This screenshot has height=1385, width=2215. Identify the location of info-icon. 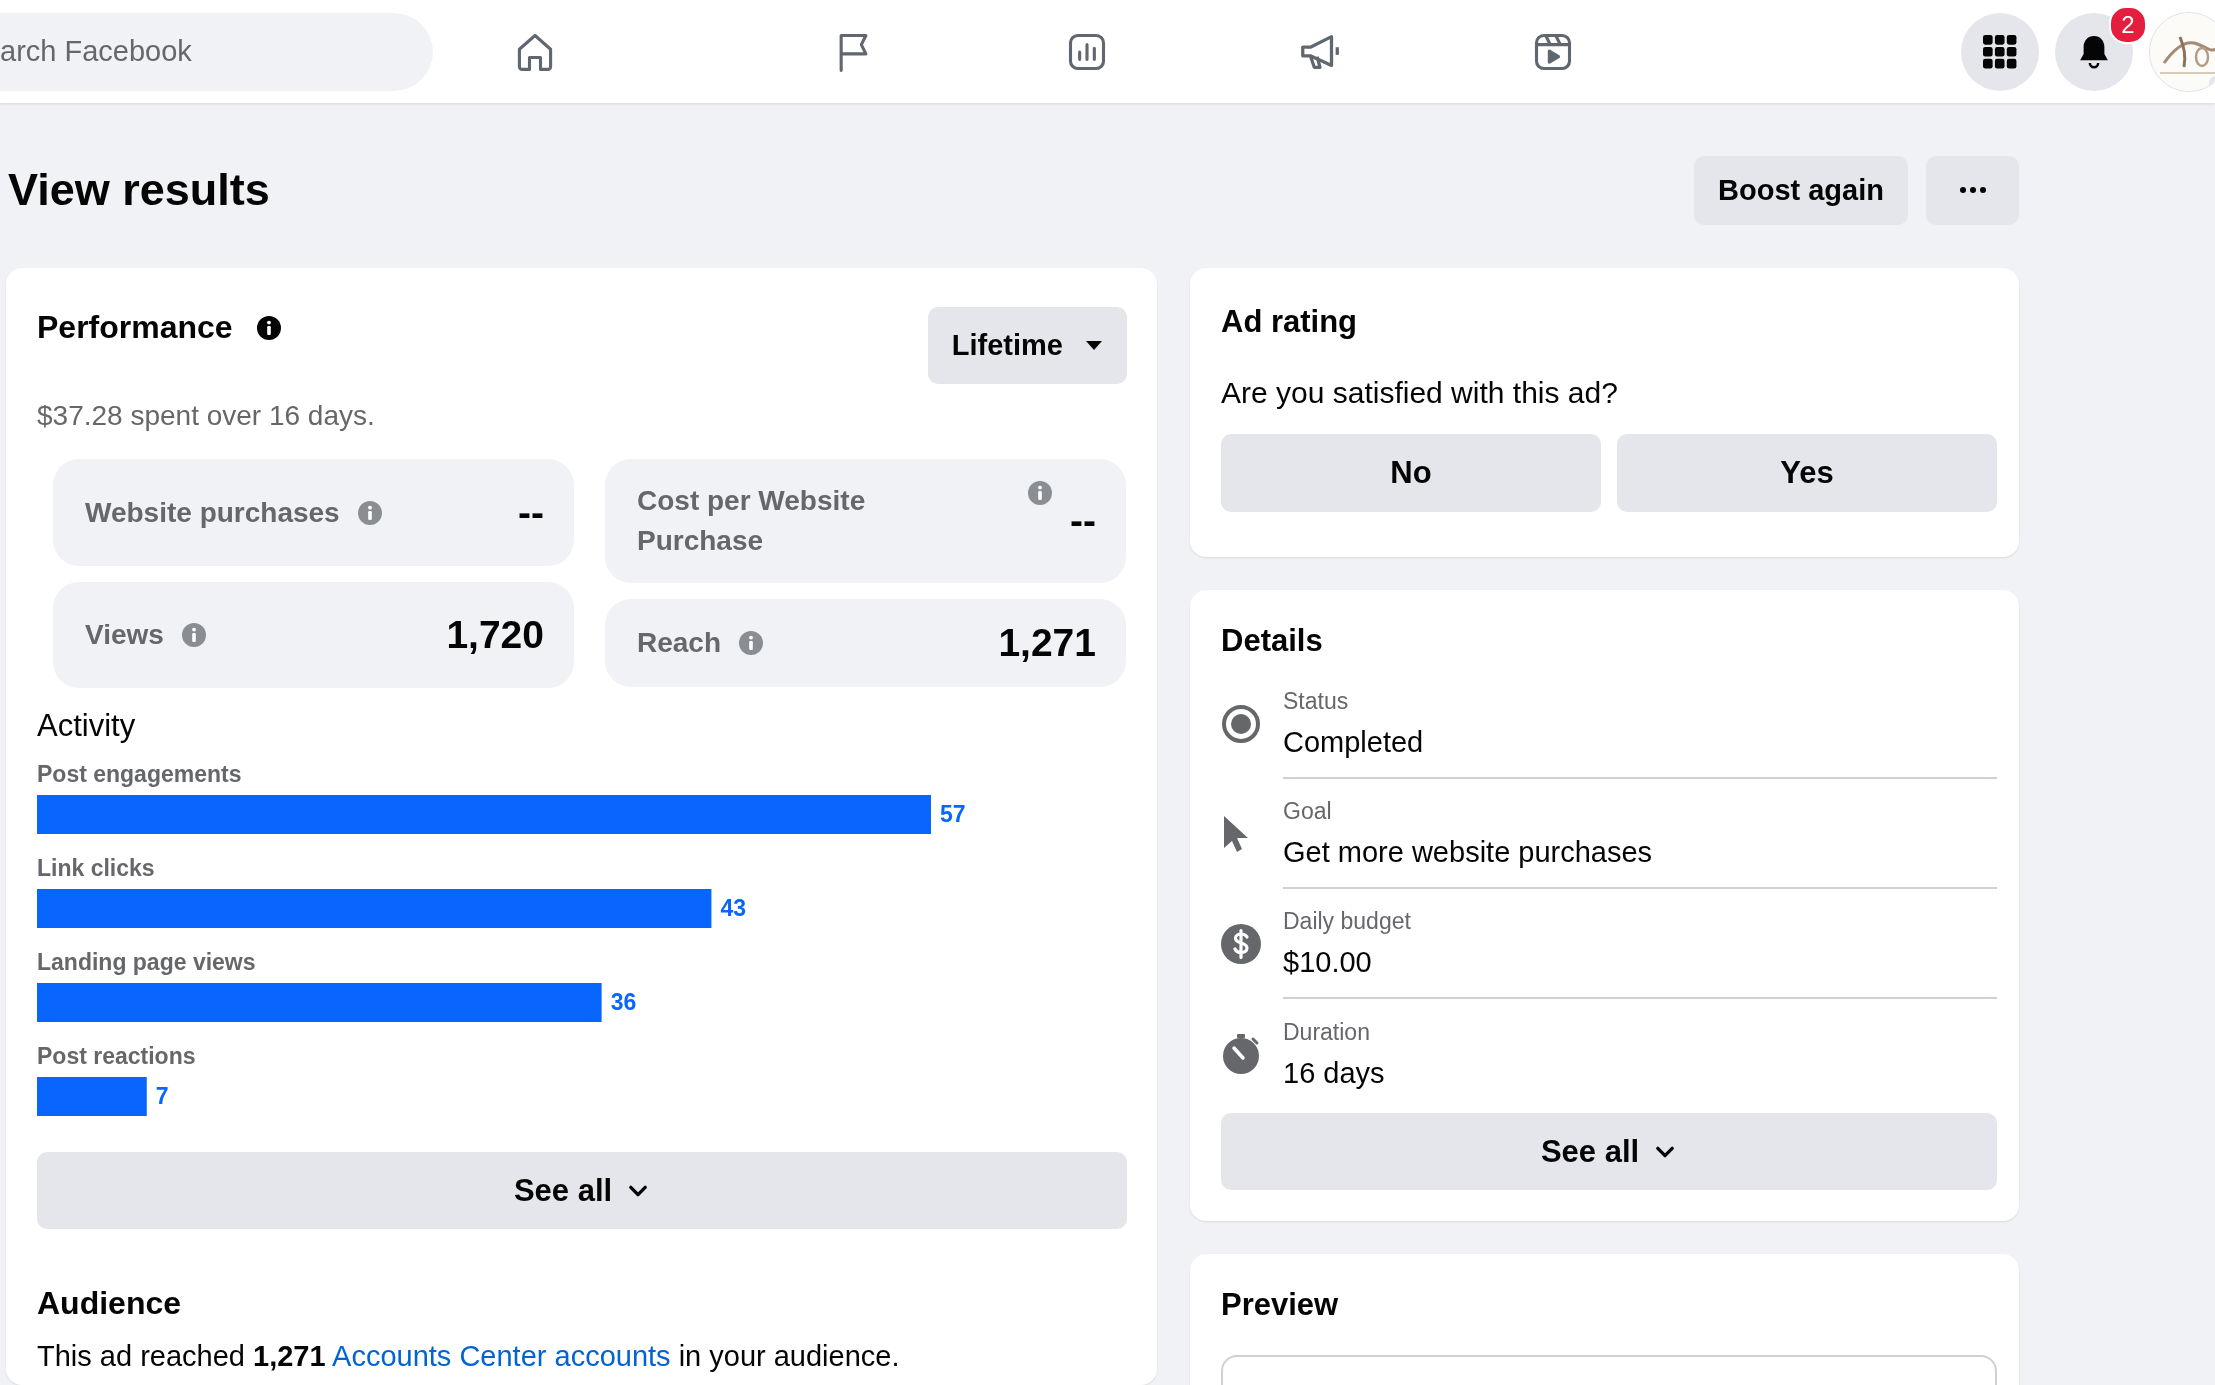
(268, 327).